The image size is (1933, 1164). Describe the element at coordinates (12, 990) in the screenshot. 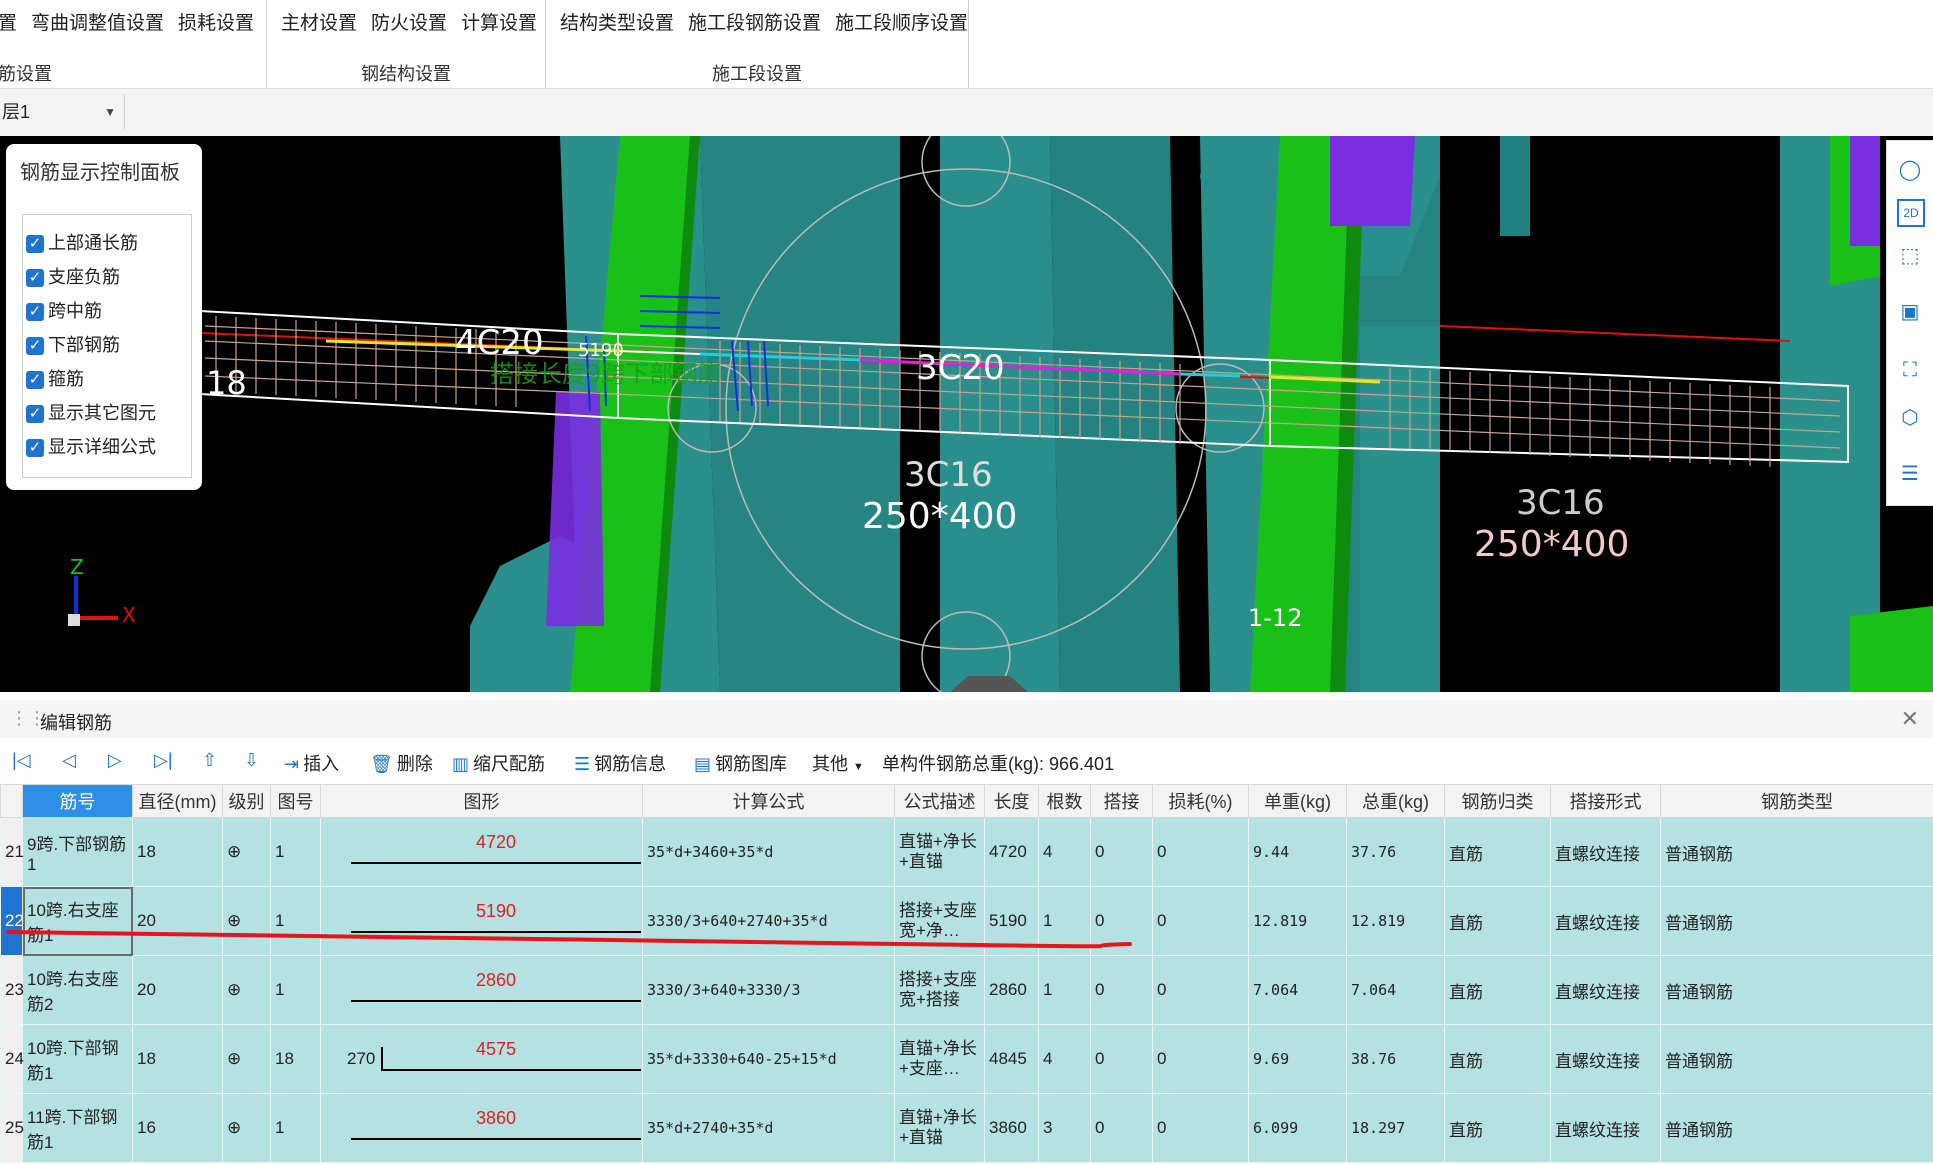

I see `row-number: 23` at that location.